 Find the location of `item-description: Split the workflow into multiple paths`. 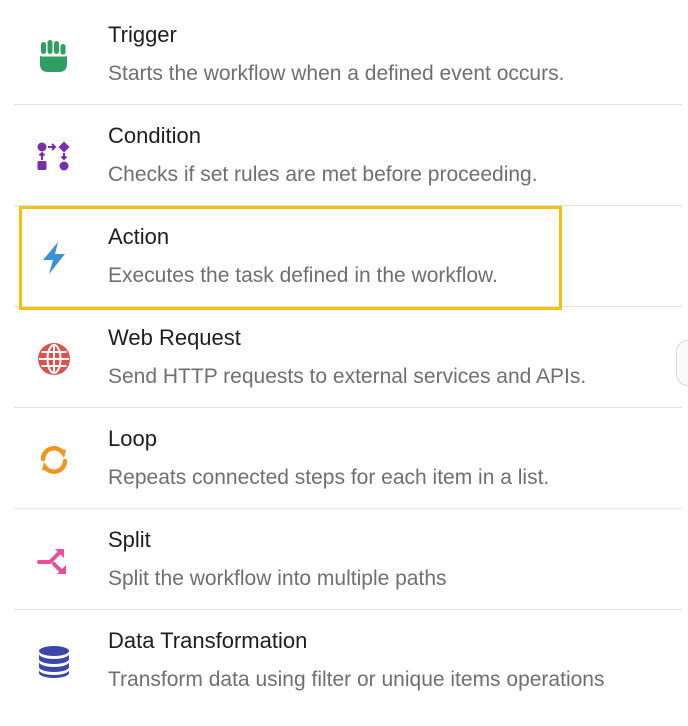

item-description: Split the workflow into multiple paths is located at coordinates (277, 578).